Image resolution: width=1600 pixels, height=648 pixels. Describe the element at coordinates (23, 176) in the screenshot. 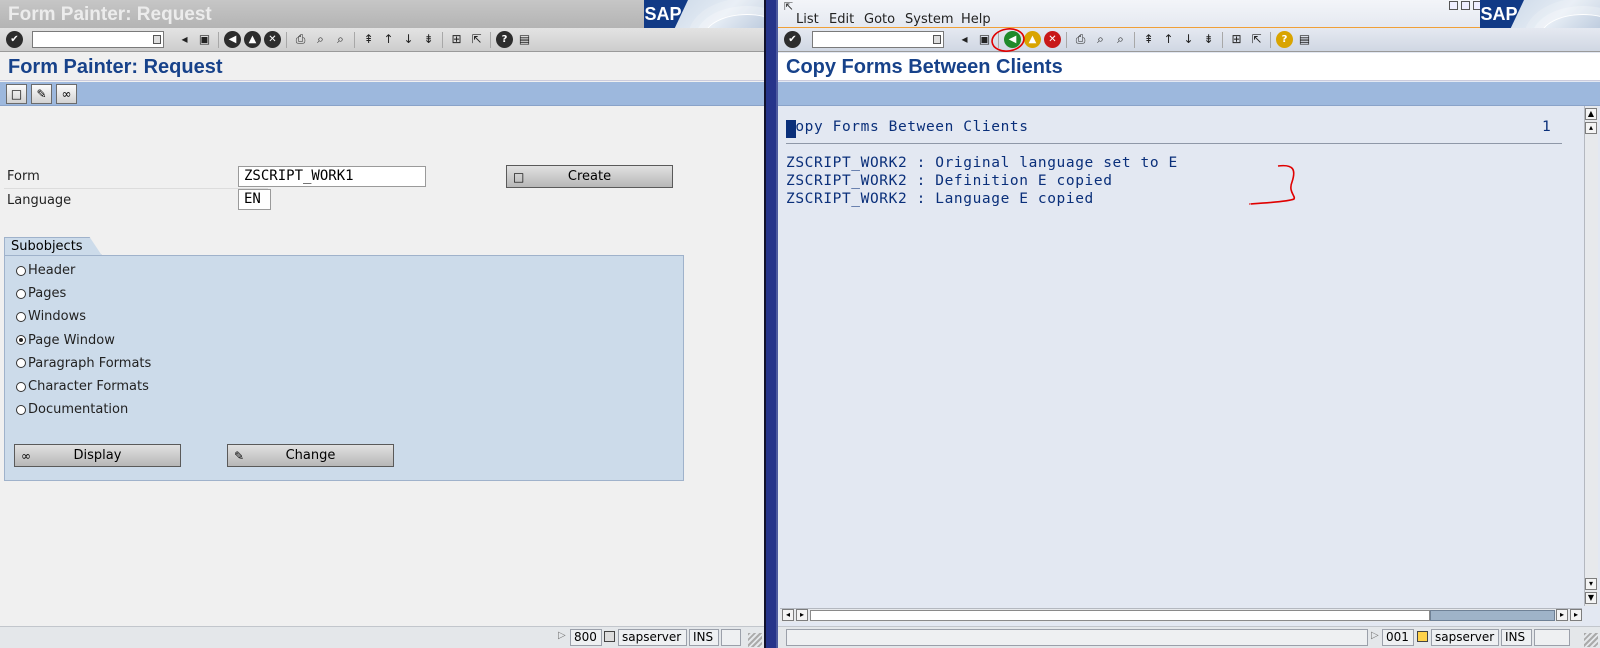

I see `form-label: Form` at that location.